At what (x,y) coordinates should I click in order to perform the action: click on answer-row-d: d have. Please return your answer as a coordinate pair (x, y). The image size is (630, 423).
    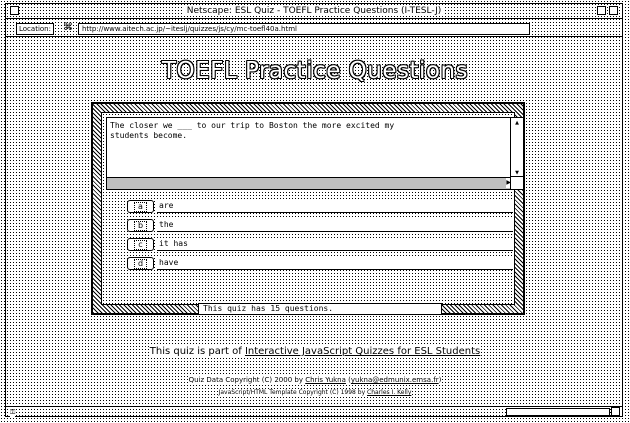
    Looking at the image, I should click on (323, 264).